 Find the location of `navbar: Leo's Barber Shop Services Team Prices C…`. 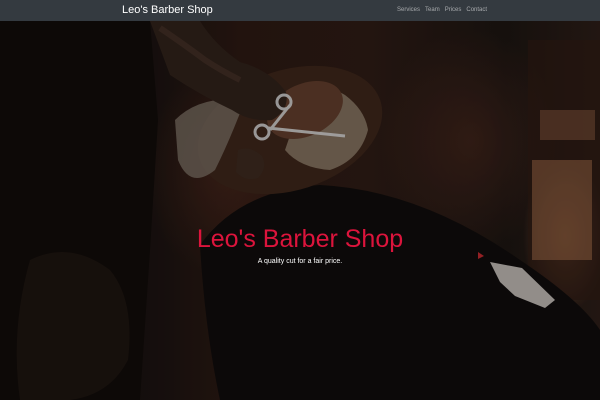

navbar: Leo's Barber Shop Services Team Prices C… is located at coordinates (300, 10).